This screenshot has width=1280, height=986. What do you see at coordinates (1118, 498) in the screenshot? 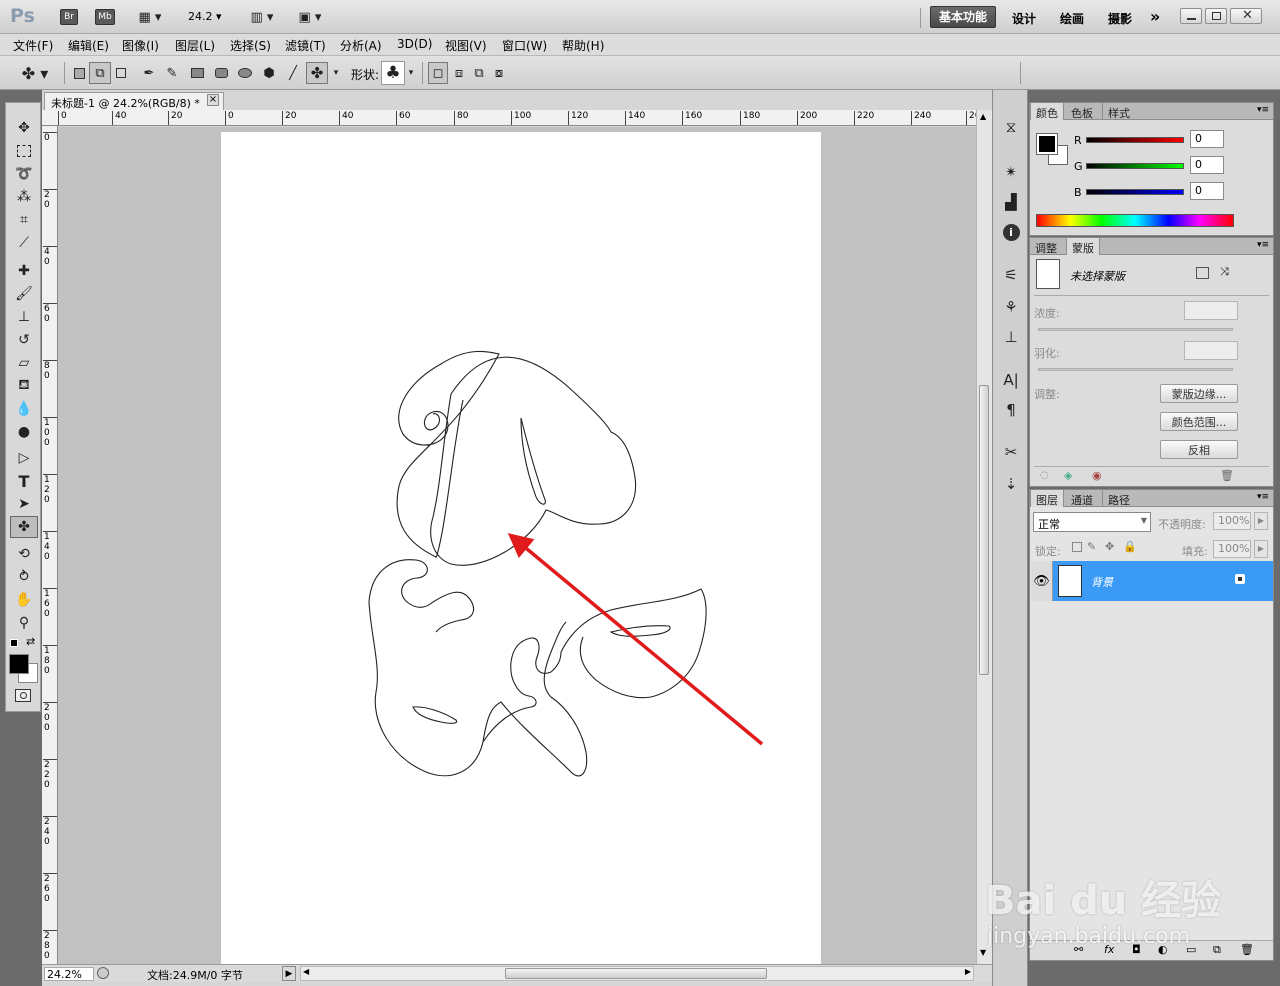
I see `tab-paths: 路径` at bounding box center [1118, 498].